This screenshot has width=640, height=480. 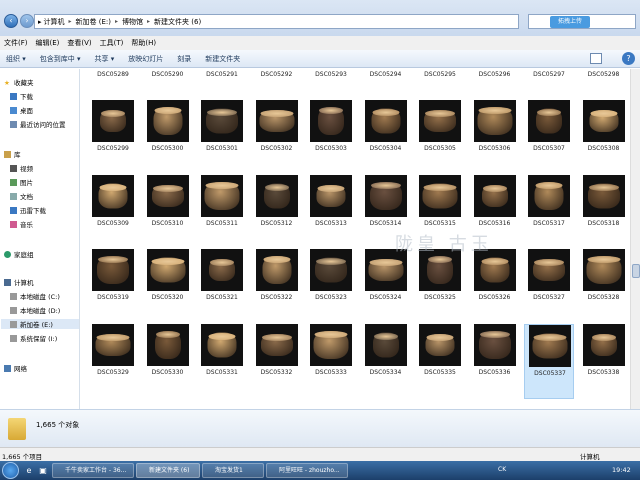 What do you see at coordinates (168, 361) in the screenshot?
I see `file-item: DSC05330` at bounding box center [168, 361].